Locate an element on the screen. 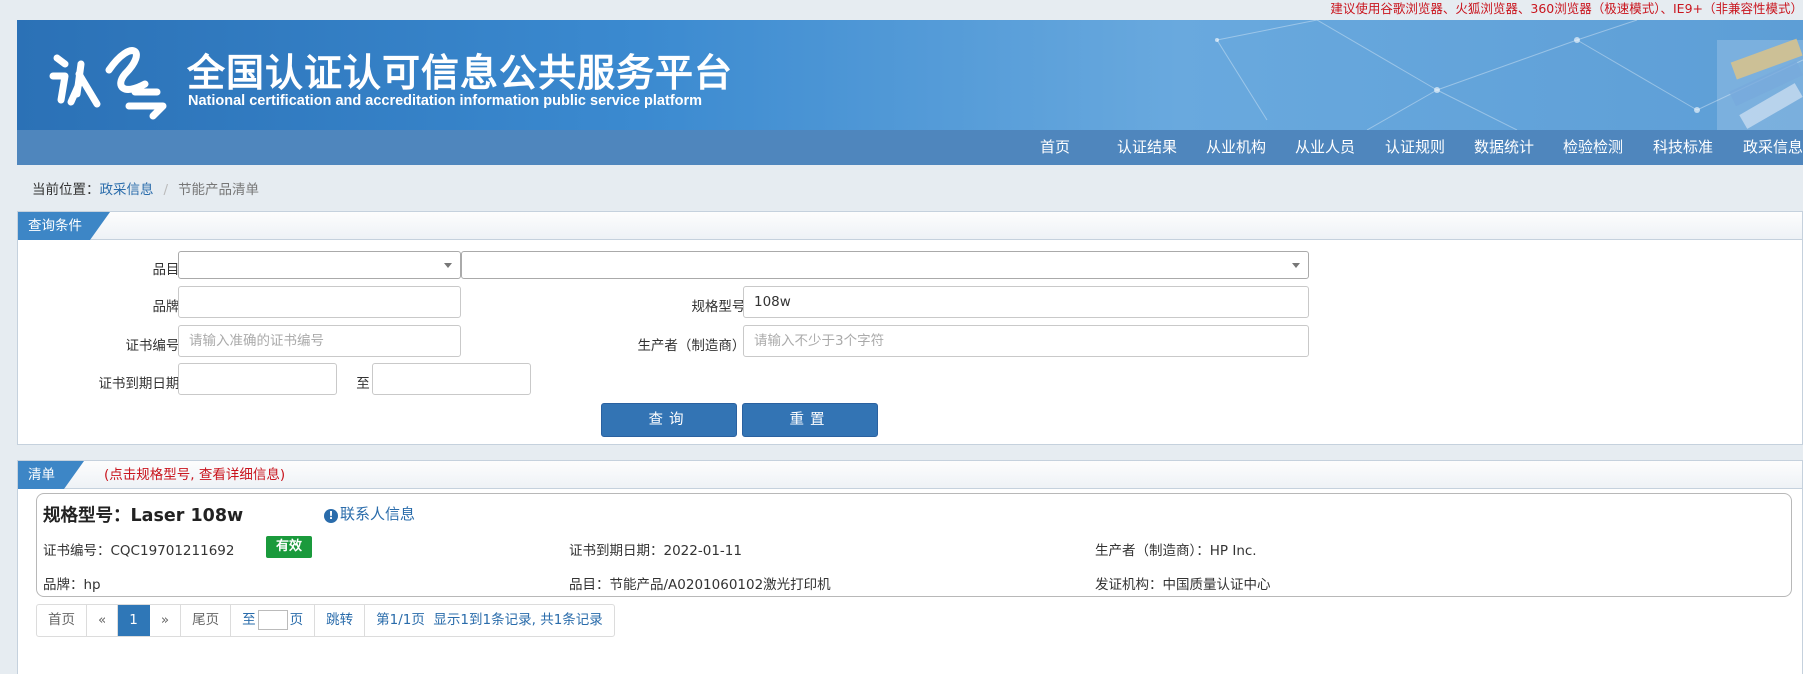  contact-info-label: 联系人信息 is located at coordinates (378, 514).